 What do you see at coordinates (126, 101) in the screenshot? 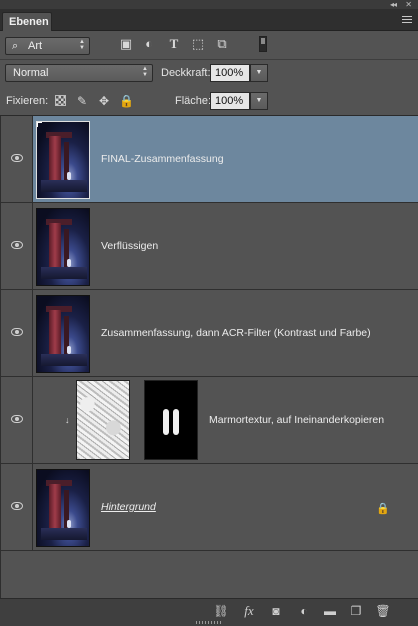
I see `lock-all-icon: 🔒` at bounding box center [126, 101].